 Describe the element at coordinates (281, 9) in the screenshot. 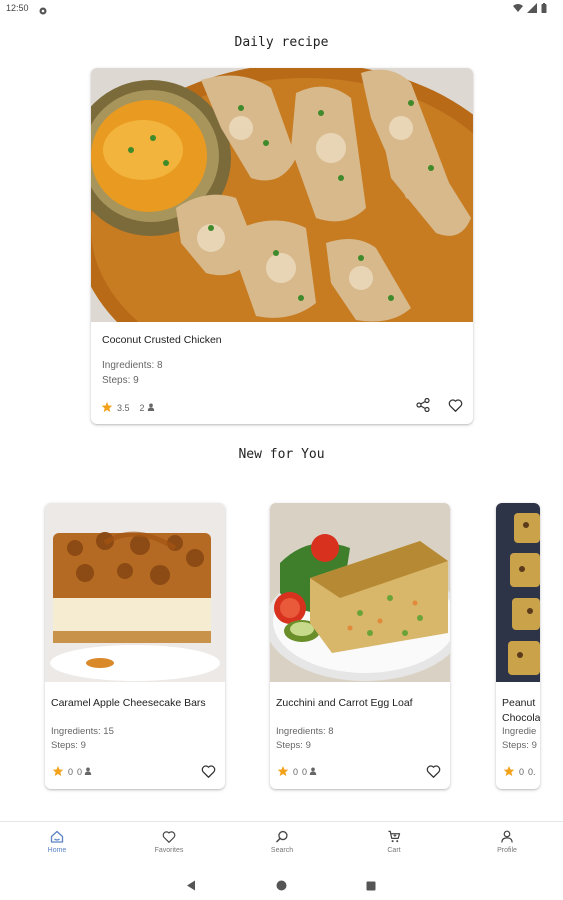

I see `status-bar: 12:50` at that location.